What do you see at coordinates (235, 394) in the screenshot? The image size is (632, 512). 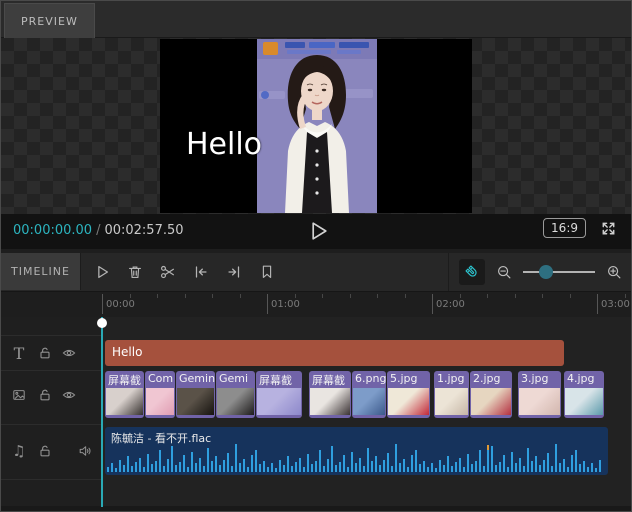 I see `image-clip: Gemi` at bounding box center [235, 394].